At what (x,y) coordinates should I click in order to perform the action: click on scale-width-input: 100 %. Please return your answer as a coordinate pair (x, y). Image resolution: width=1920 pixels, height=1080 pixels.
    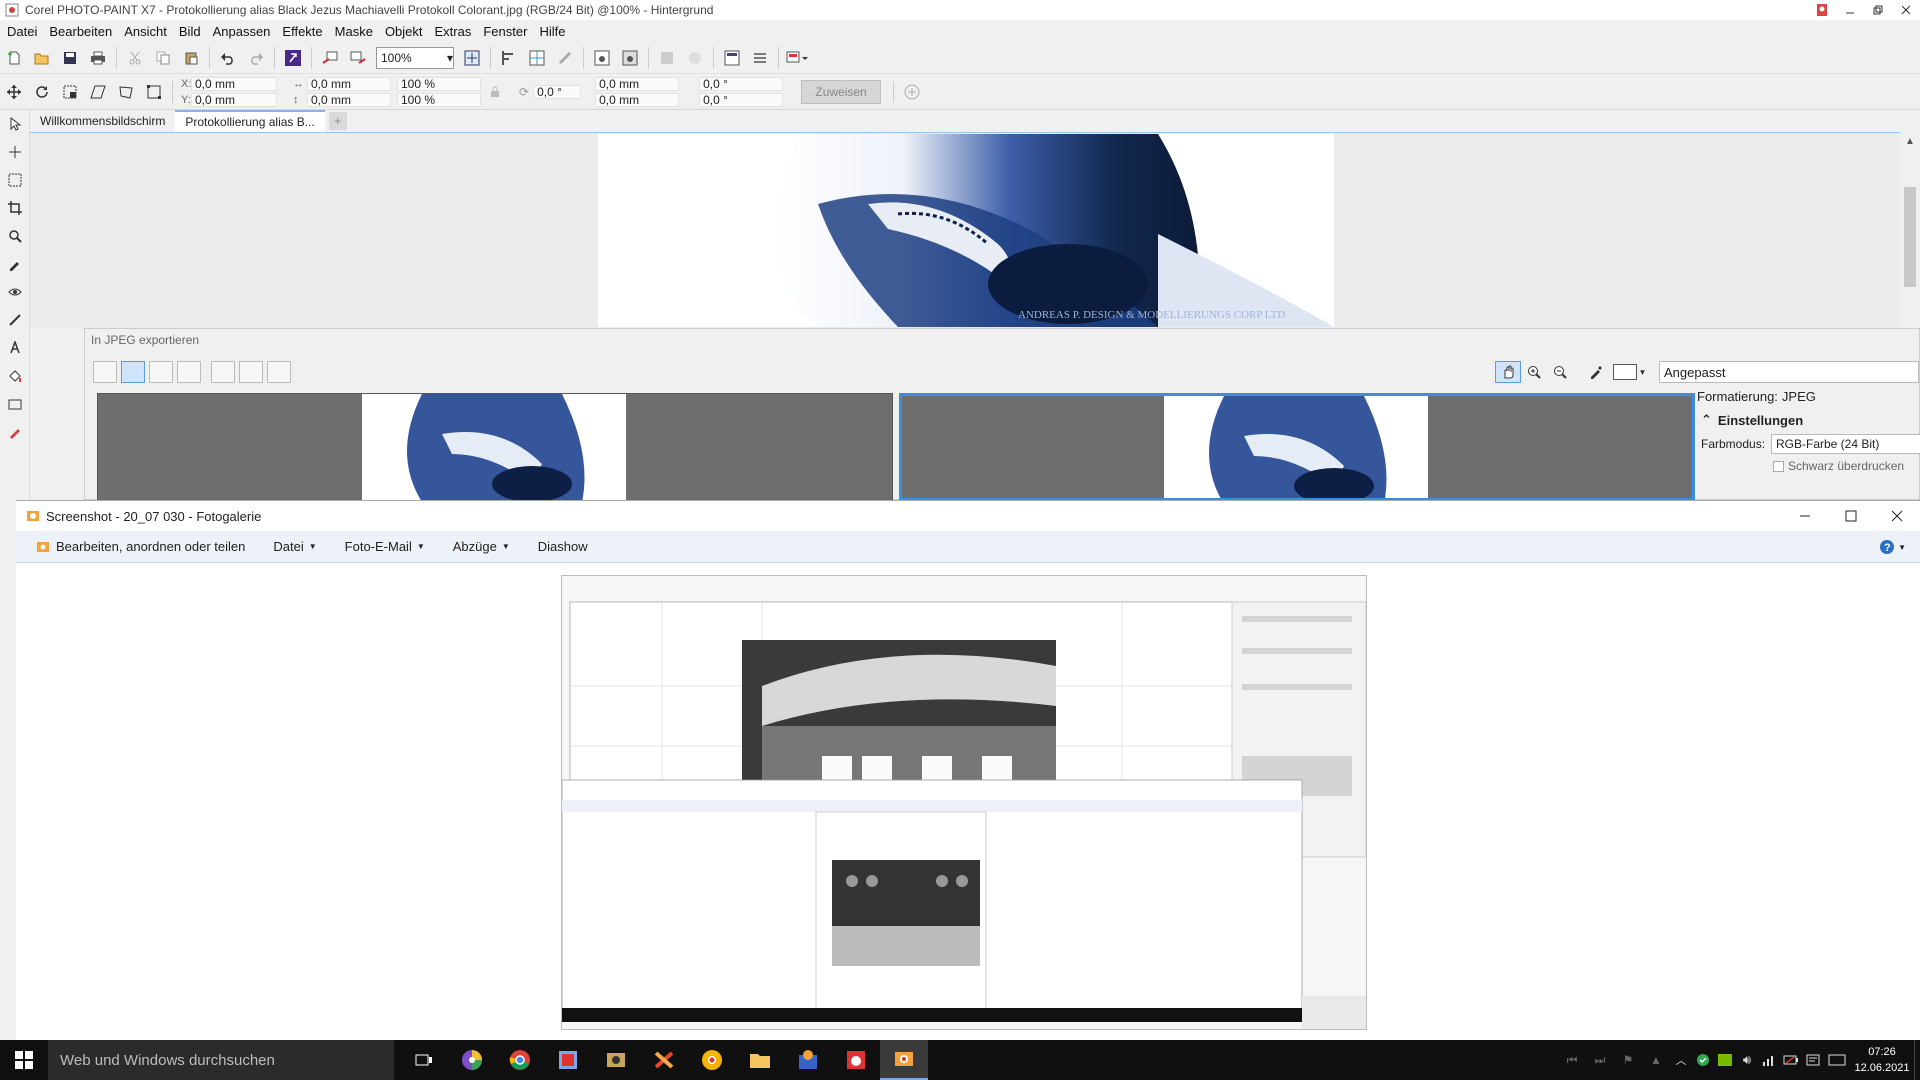
    Looking at the image, I should click on (439, 83).